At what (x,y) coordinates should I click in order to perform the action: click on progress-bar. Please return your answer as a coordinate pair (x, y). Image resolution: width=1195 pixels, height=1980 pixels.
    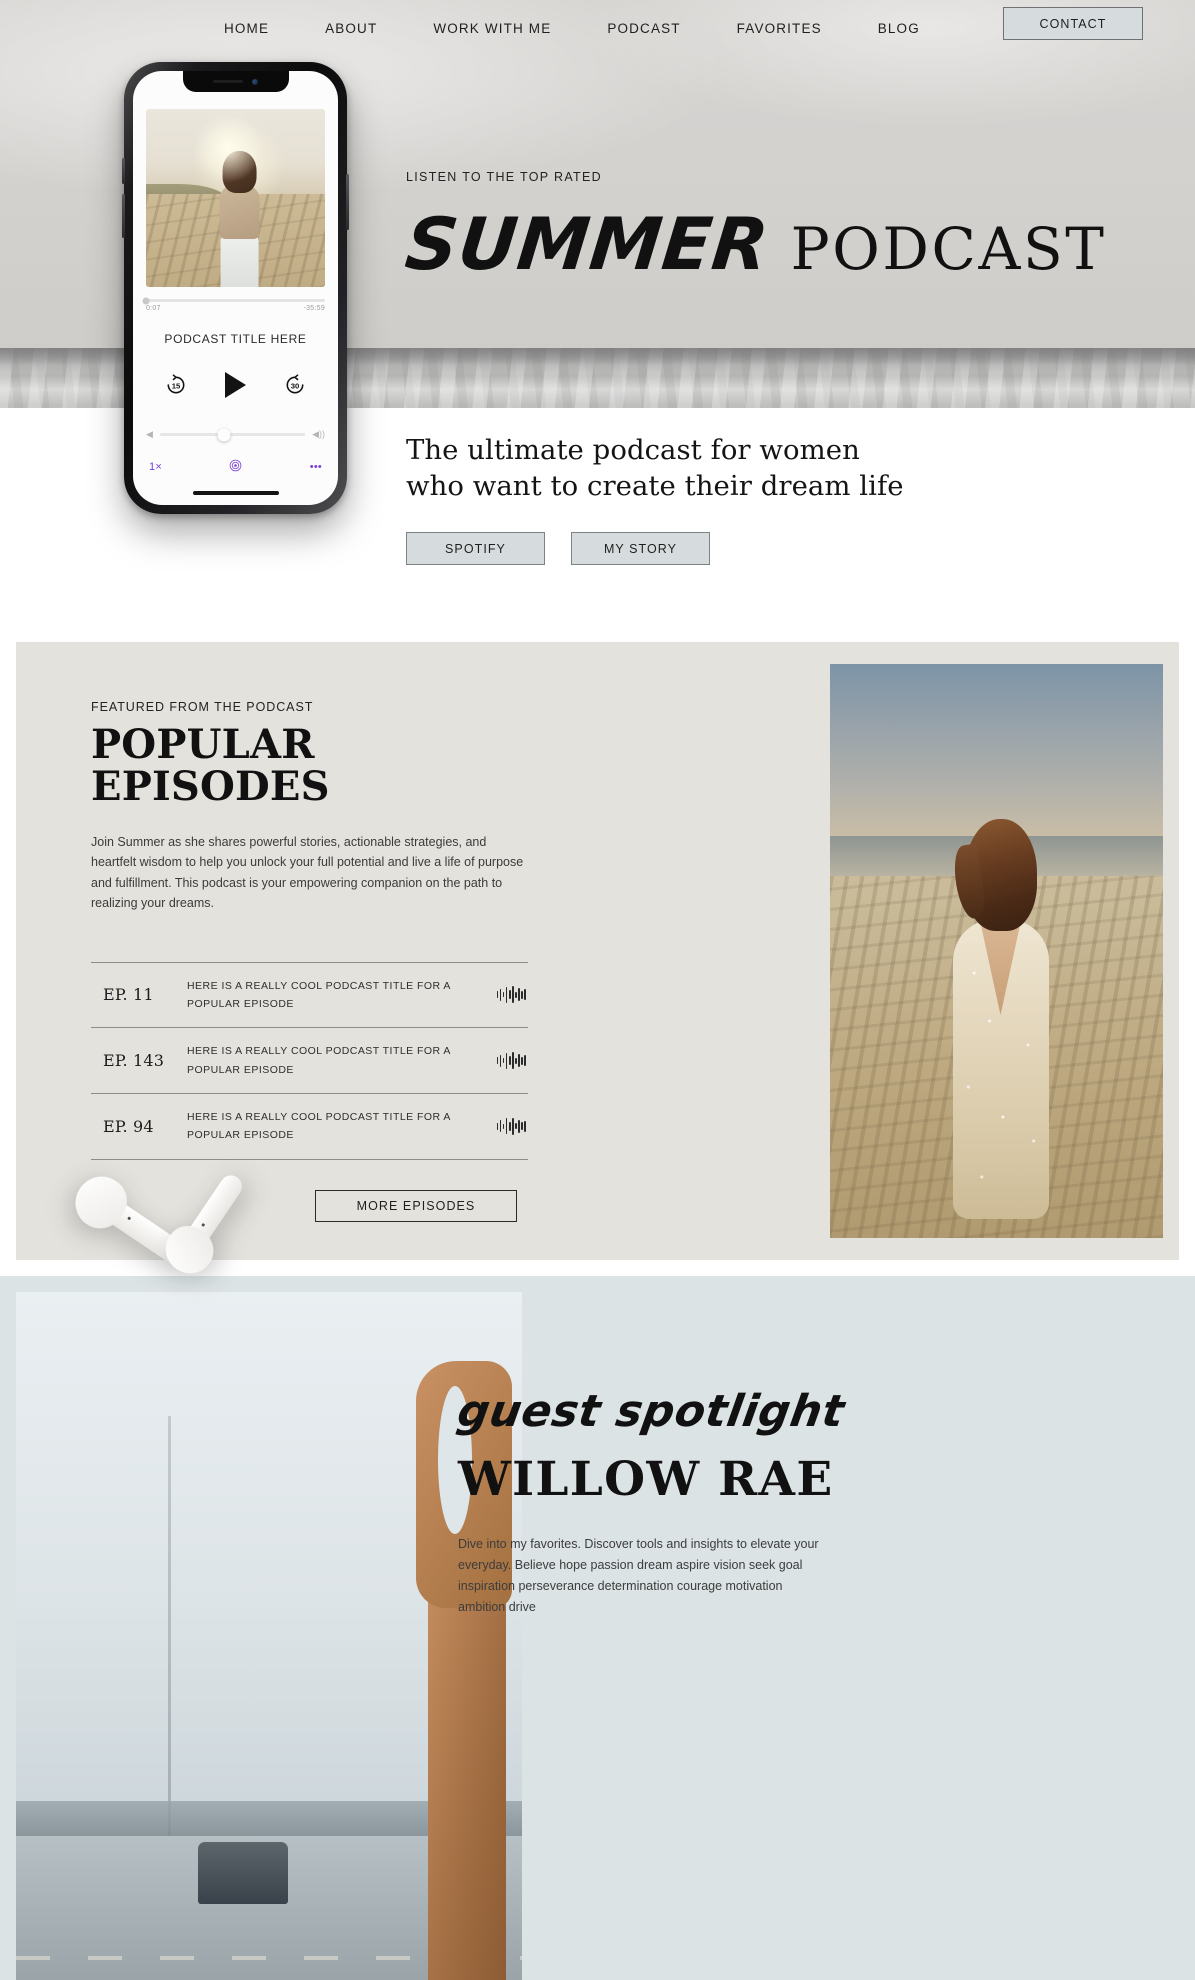
    Looking at the image, I should click on (233, 300).